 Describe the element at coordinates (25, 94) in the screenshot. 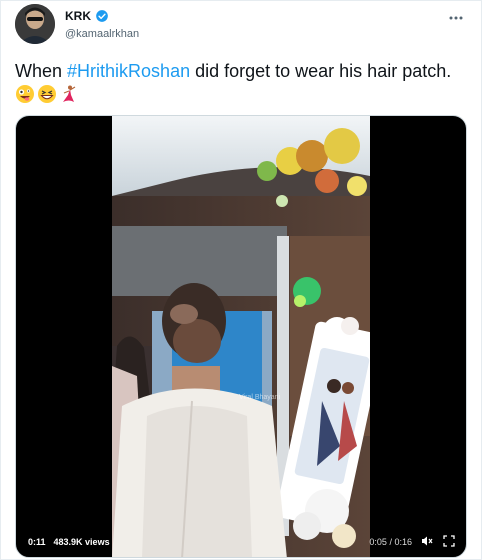

I see `zany-face-emoji` at that location.